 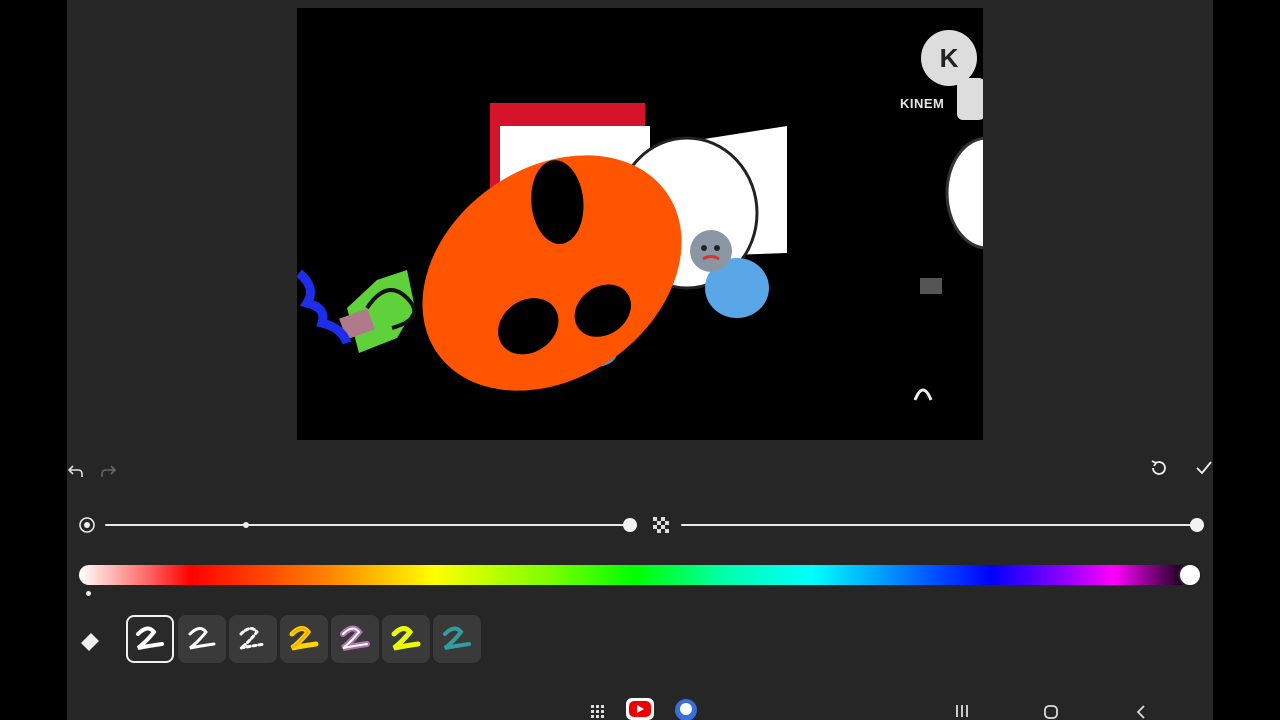 I want to click on pen-teal-tool, so click(x=457, y=639).